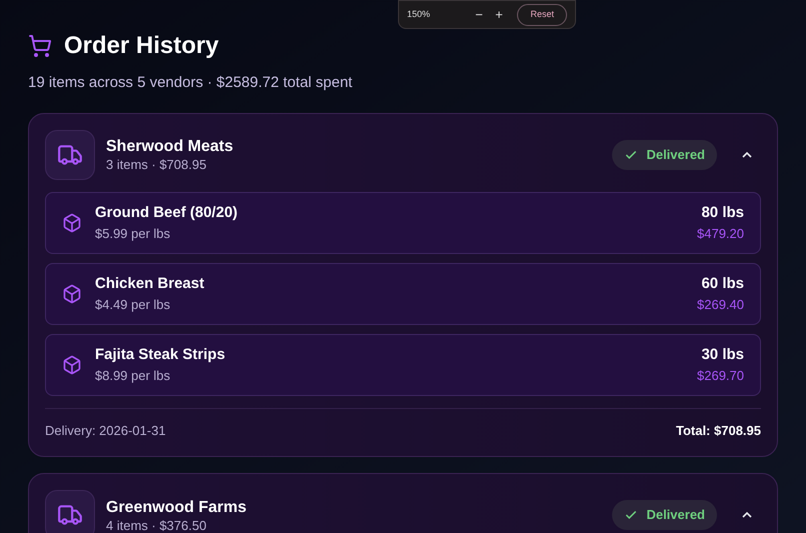 This screenshot has width=806, height=533. What do you see at coordinates (160, 354) in the screenshot?
I see `item-name: Fajita Steak Strips` at bounding box center [160, 354].